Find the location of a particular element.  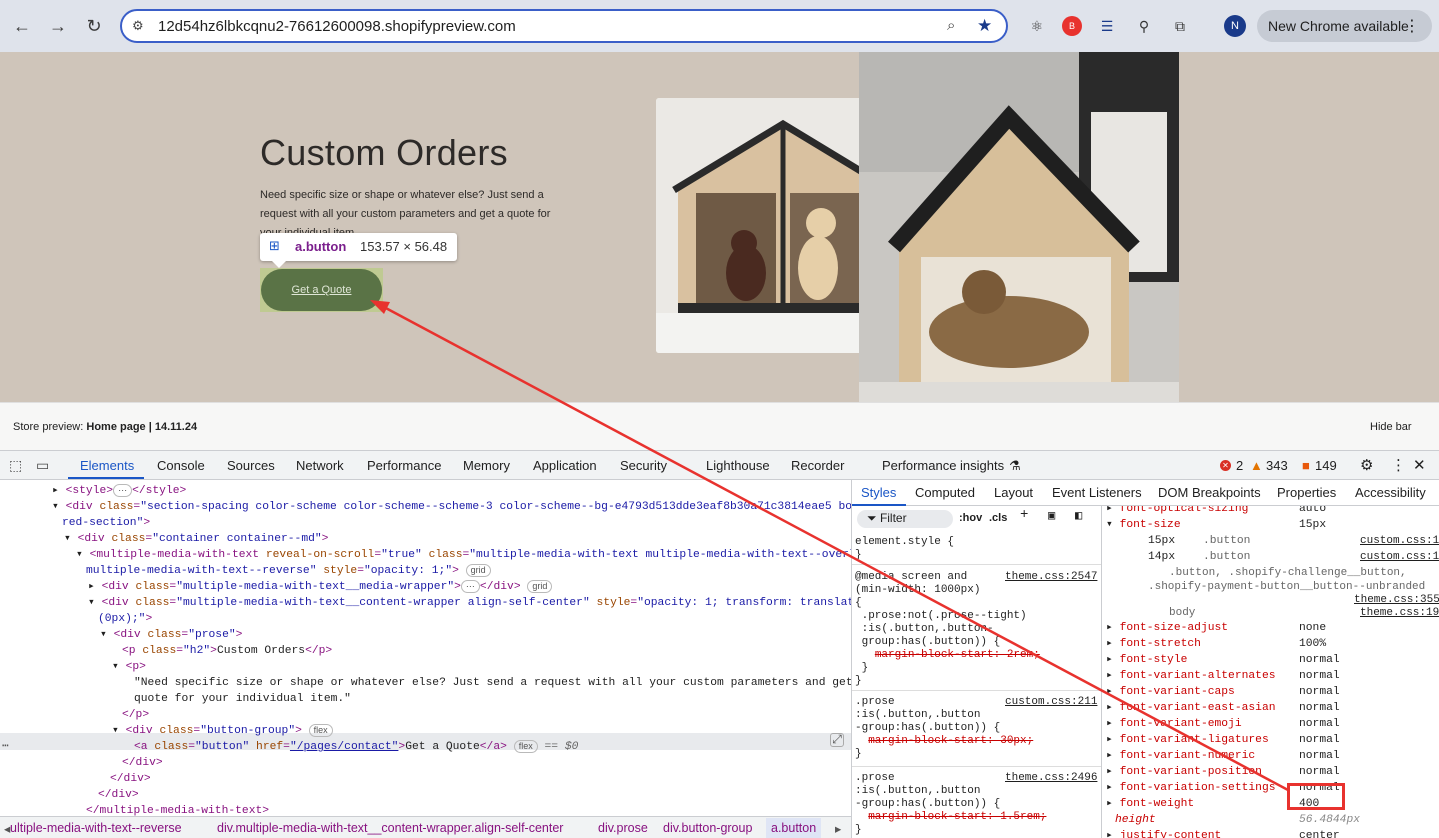

extensions-puzzle-icon: ⧉ is located at coordinates (1180, 26).